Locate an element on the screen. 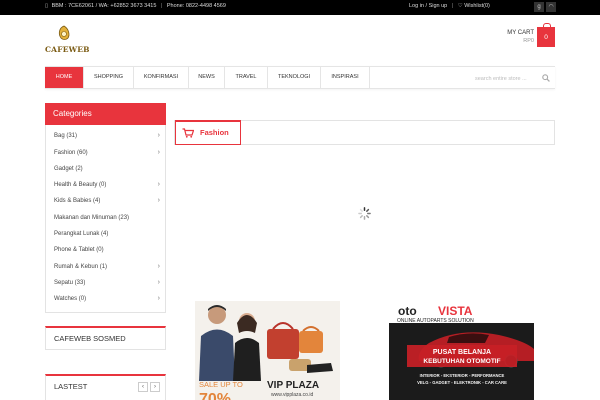 This screenshot has width=600, height=400. sosmed-heading: CAFEWEB SOSMED is located at coordinates (105, 338).